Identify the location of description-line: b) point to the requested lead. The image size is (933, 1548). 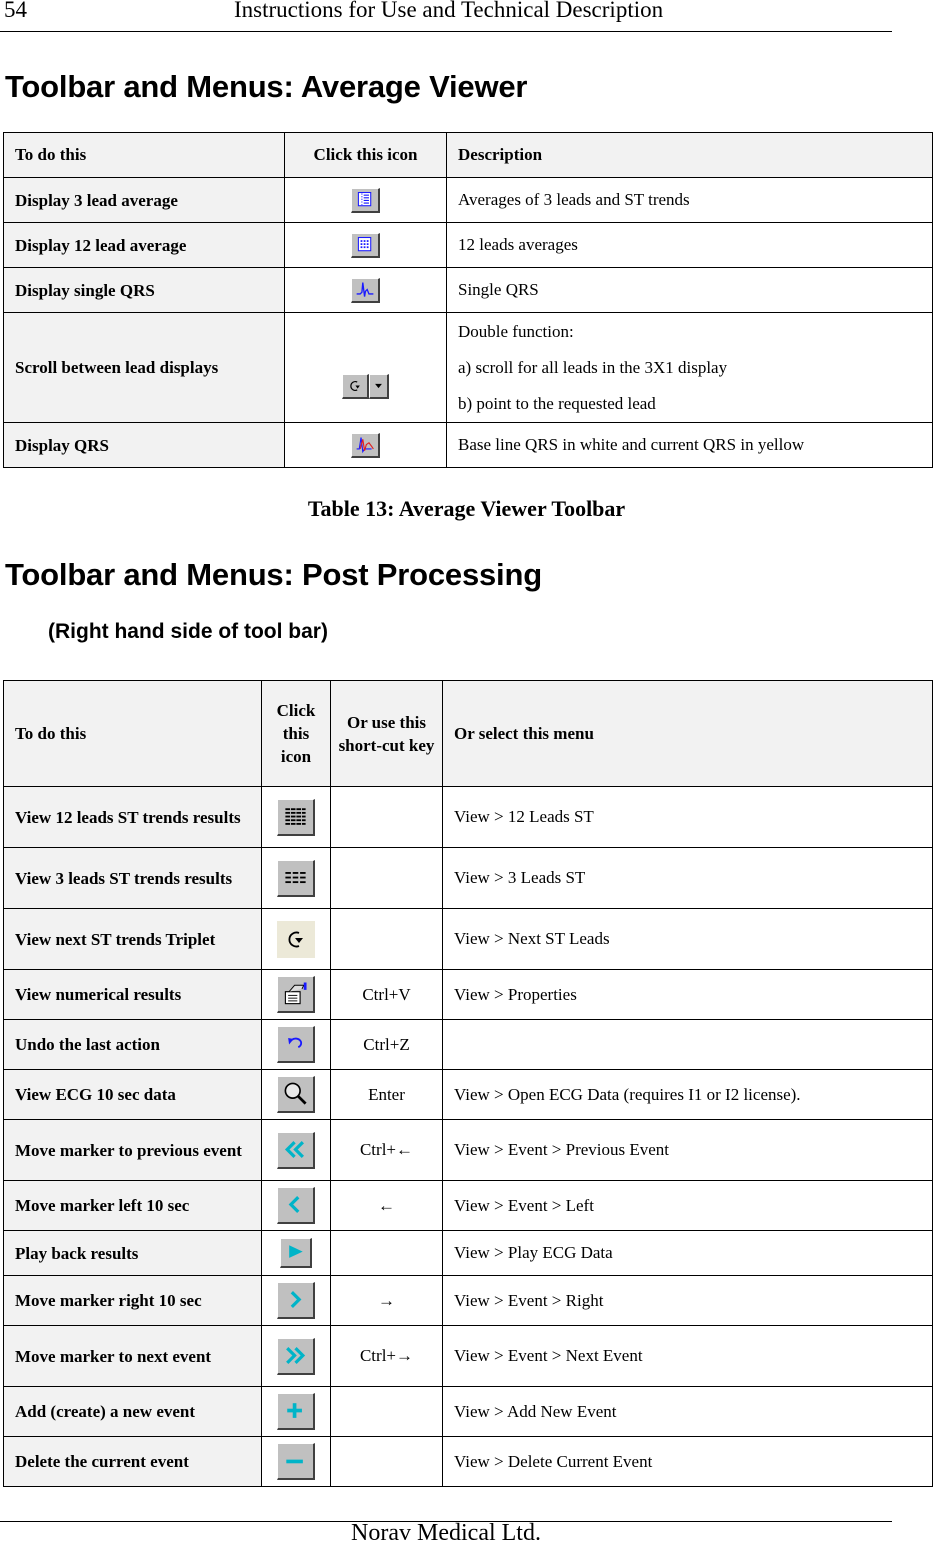
(557, 403).